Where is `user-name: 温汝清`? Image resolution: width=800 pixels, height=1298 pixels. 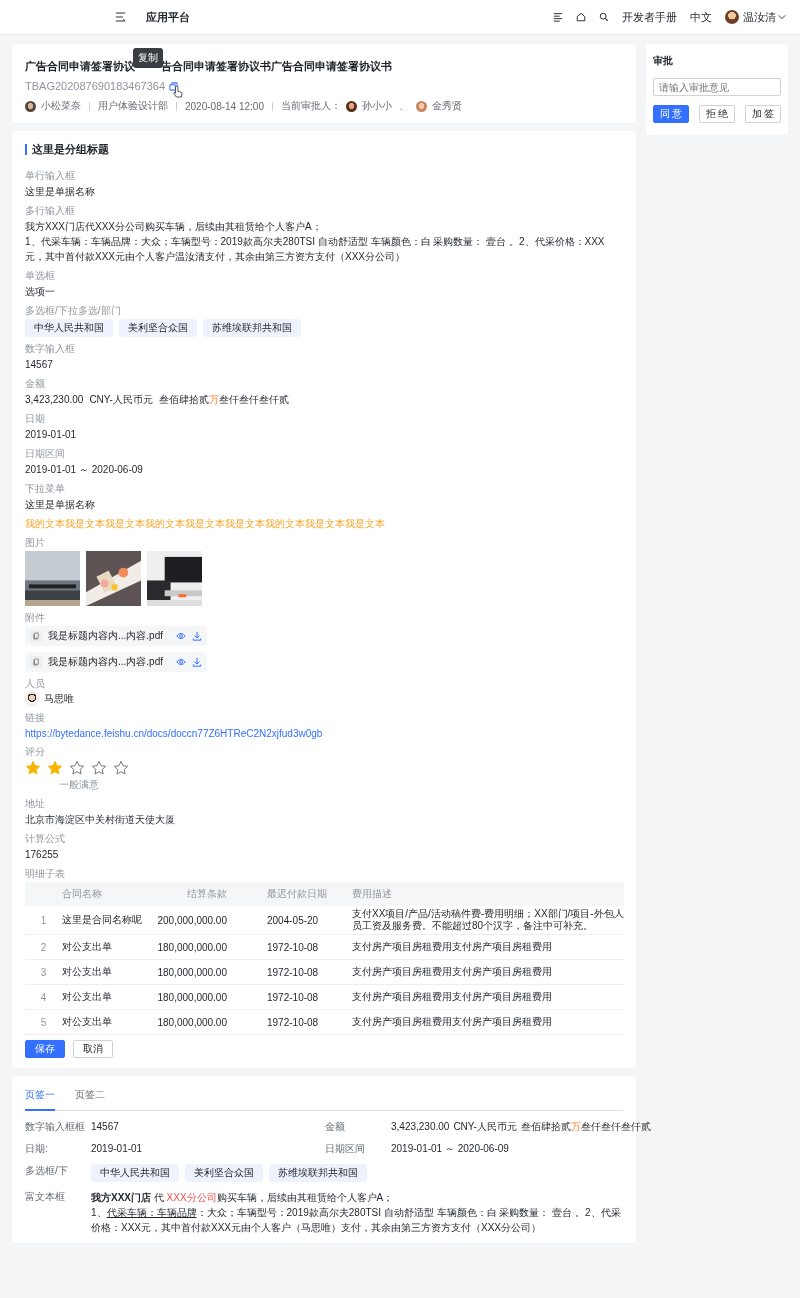 user-name: 温汝清 is located at coordinates (759, 17).